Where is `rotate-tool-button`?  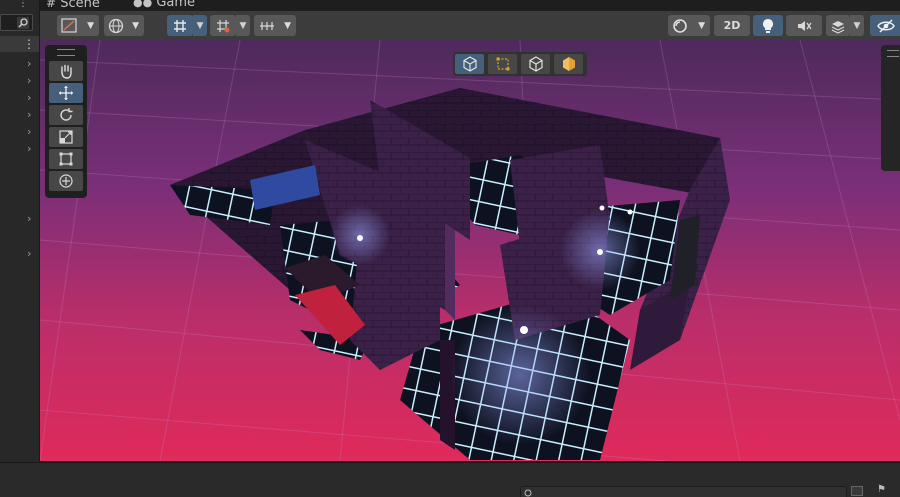 rotate-tool-button is located at coordinates (66, 115).